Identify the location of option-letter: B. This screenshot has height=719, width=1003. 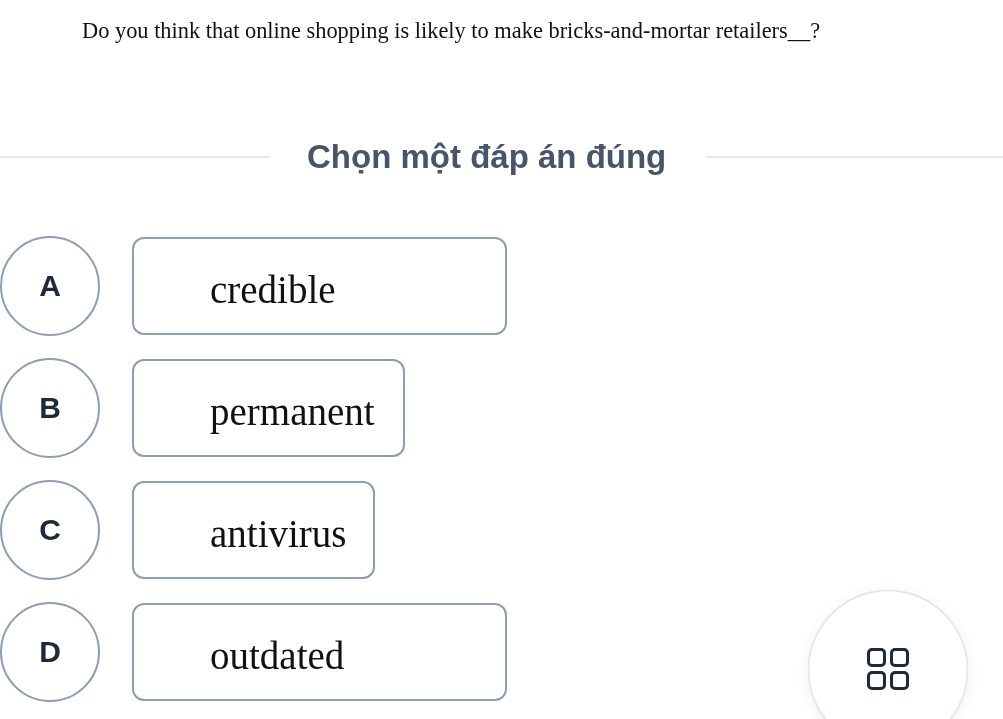
(50, 408).